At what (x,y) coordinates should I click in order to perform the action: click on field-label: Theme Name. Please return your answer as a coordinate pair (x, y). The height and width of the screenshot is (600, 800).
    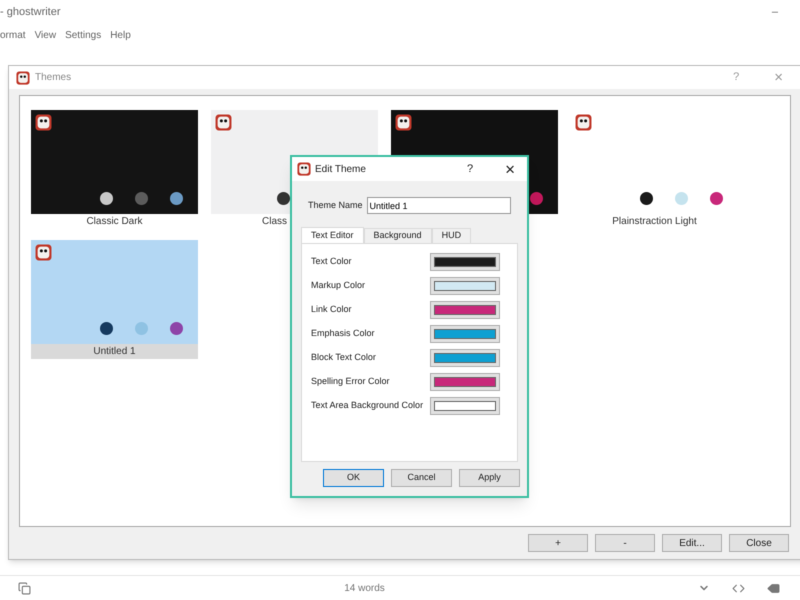
    Looking at the image, I should click on (335, 205).